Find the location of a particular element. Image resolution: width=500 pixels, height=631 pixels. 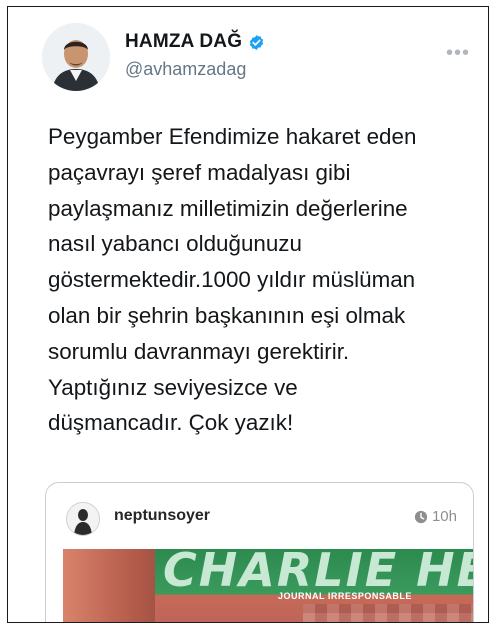

clock-icon is located at coordinates (421, 517).